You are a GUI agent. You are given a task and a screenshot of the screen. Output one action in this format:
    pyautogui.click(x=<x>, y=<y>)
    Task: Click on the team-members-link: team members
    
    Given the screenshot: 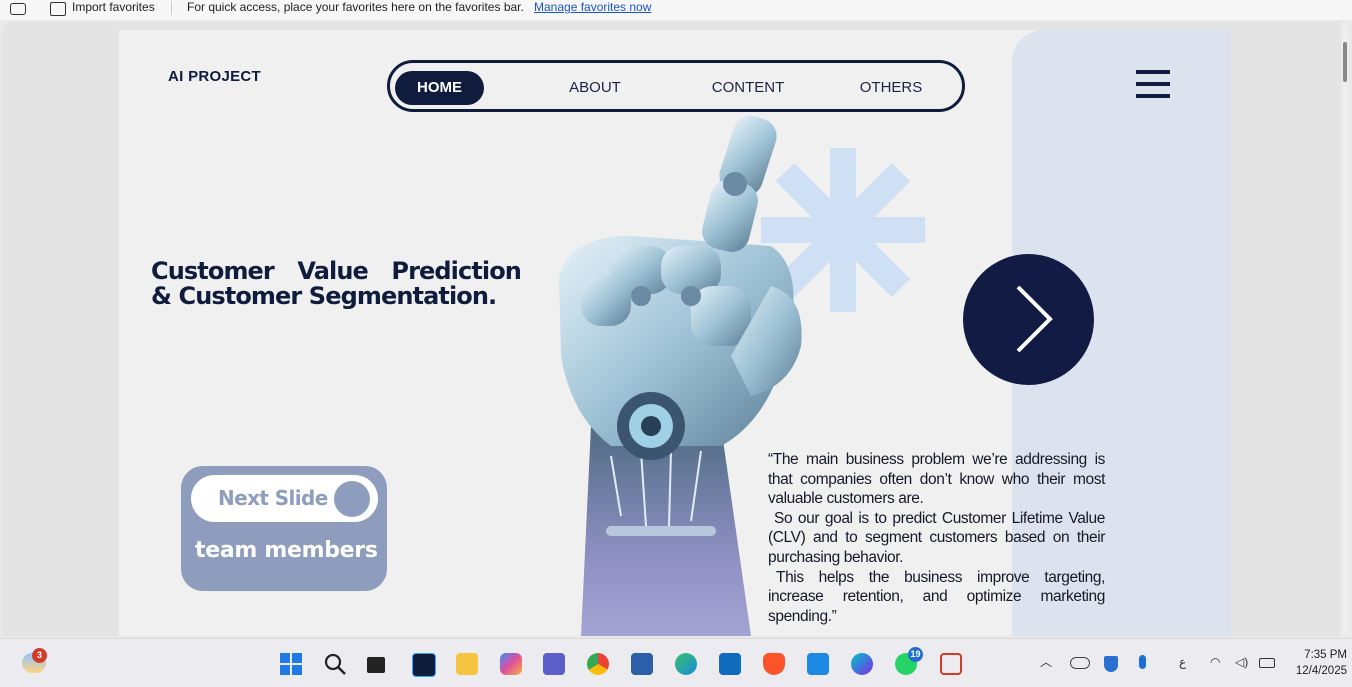 What is the action you would take?
    pyautogui.click(x=286, y=550)
    